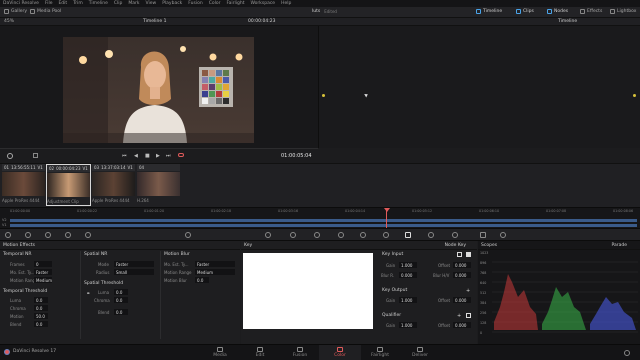 The image size is (640, 360). Describe the element at coordinates (124, 156) in the screenshot. I see `skip-to-start-icon: ⏮` at that location.